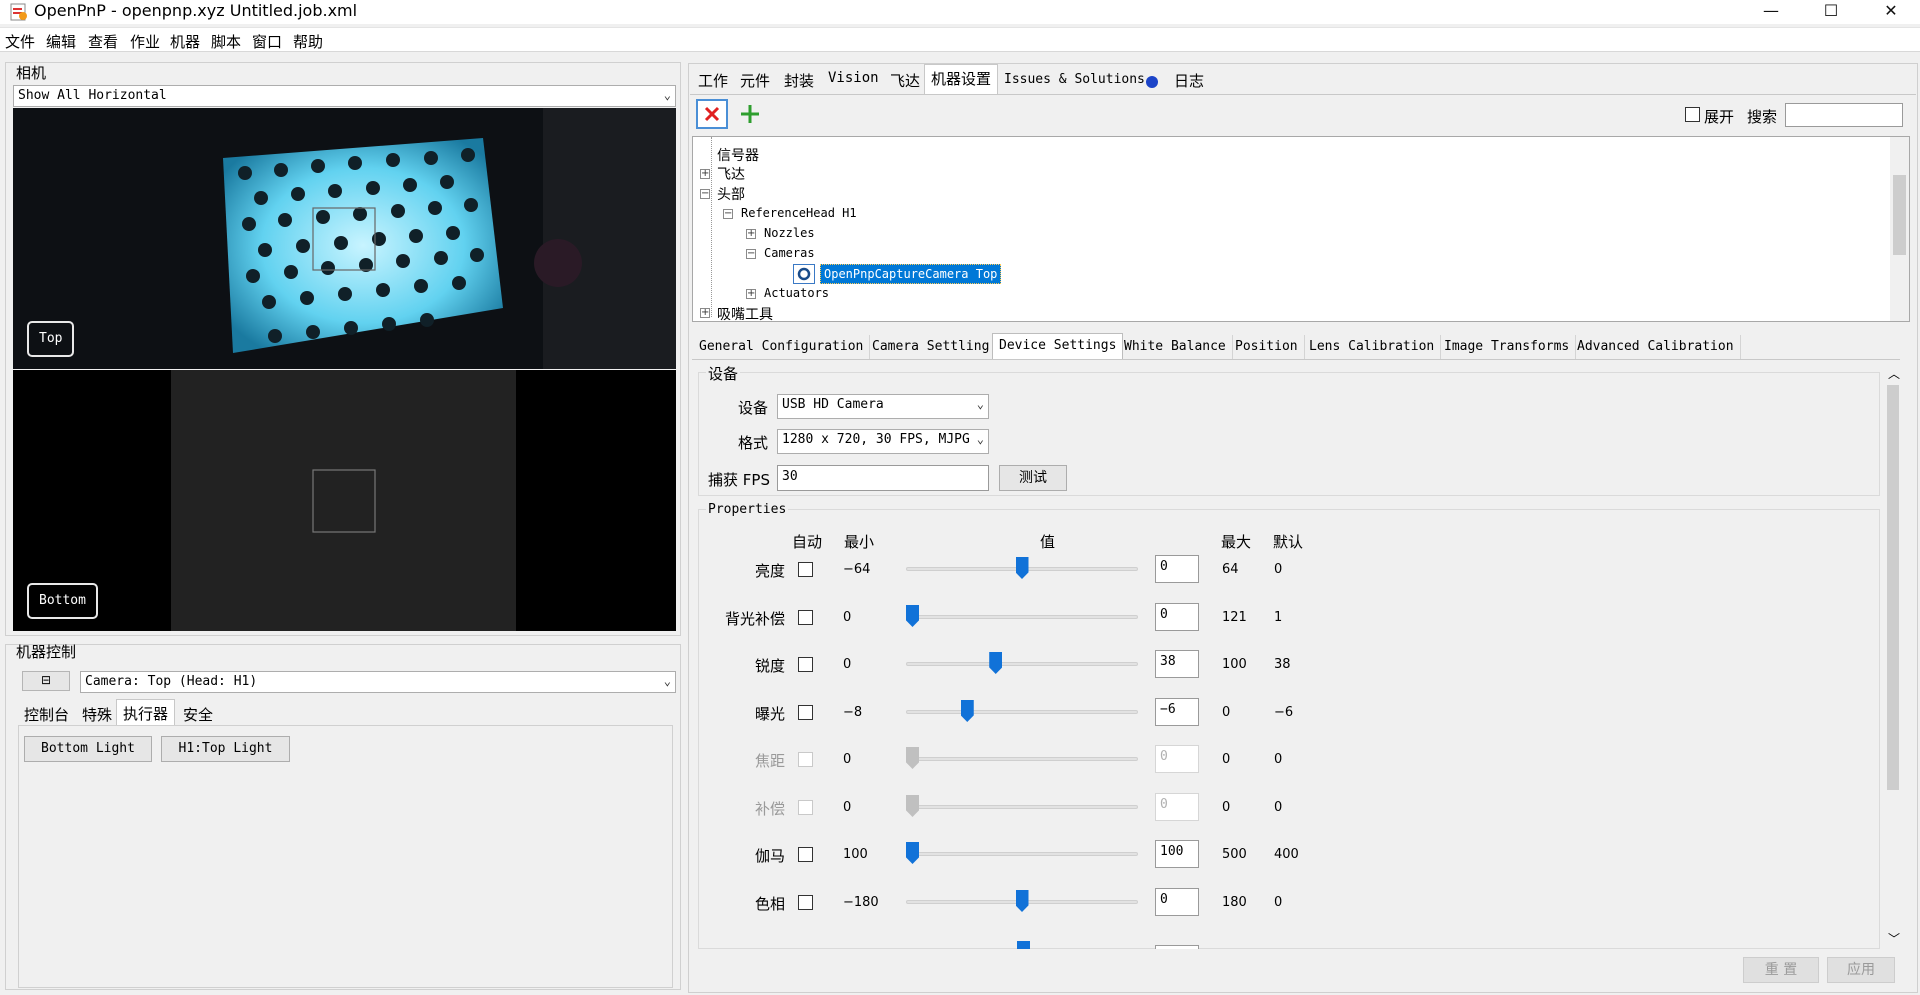 Image resolution: width=1920 pixels, height=995 pixels. What do you see at coordinates (1267, 347) in the screenshot?
I see `tab-position: Position` at bounding box center [1267, 347].